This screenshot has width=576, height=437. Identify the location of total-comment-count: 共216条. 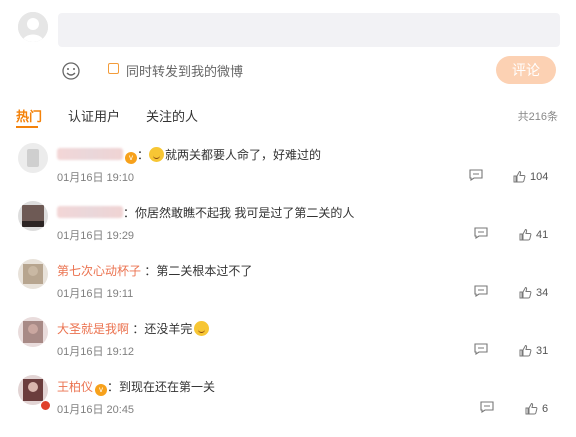
(537, 117).